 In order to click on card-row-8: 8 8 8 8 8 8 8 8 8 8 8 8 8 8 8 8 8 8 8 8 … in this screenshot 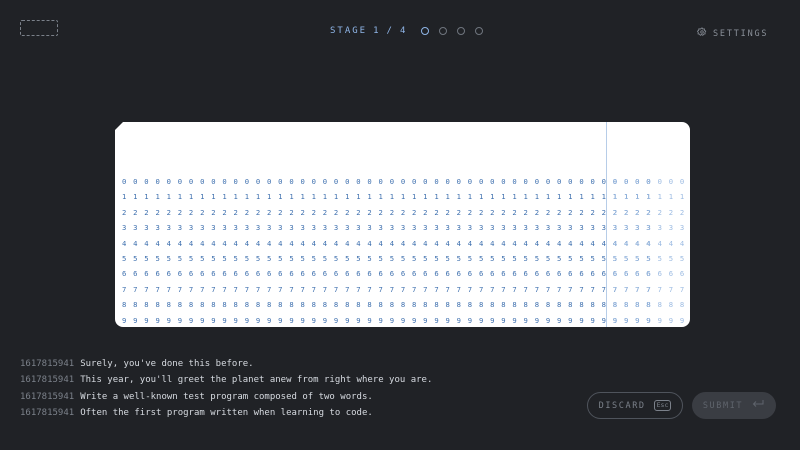, I will do `click(387, 304)`.